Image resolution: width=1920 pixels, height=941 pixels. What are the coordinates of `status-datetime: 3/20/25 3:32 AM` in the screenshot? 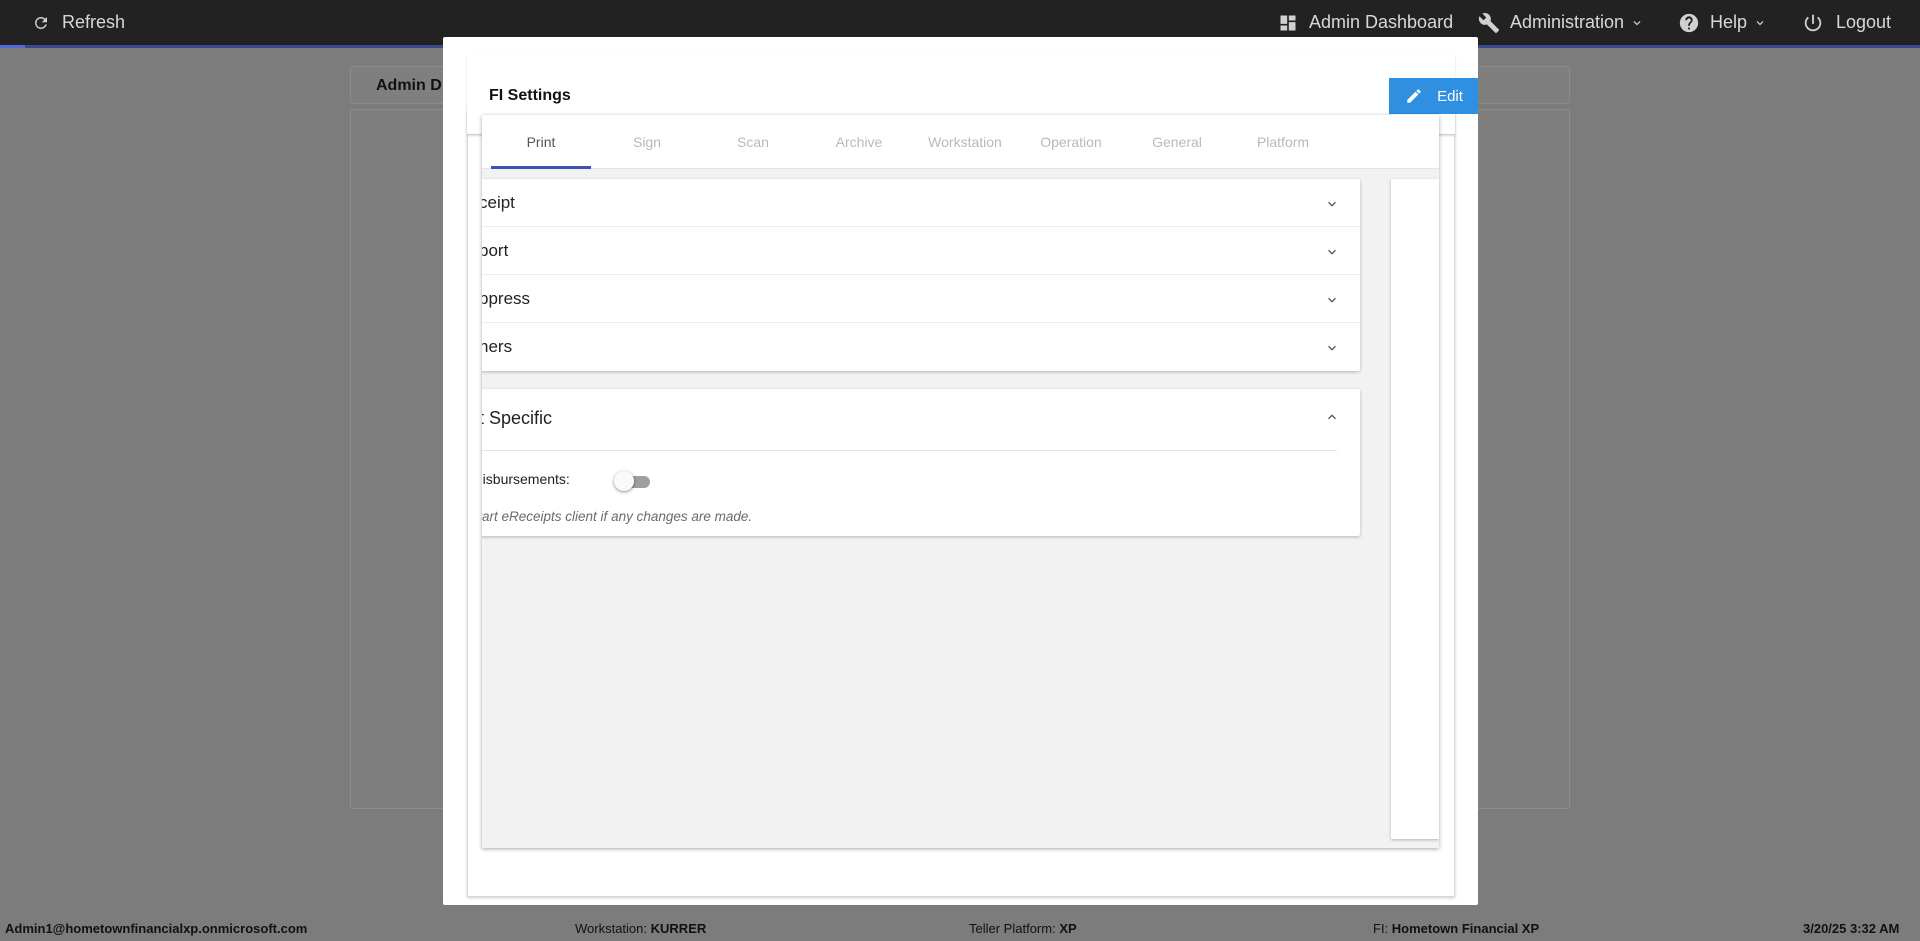 It's located at (1851, 928).